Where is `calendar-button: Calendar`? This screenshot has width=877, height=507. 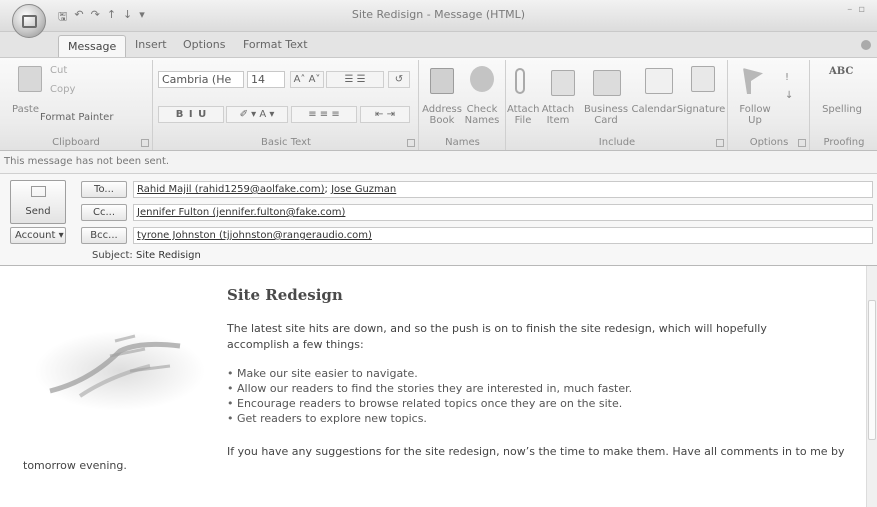 calendar-button: Calendar is located at coordinates (654, 109).